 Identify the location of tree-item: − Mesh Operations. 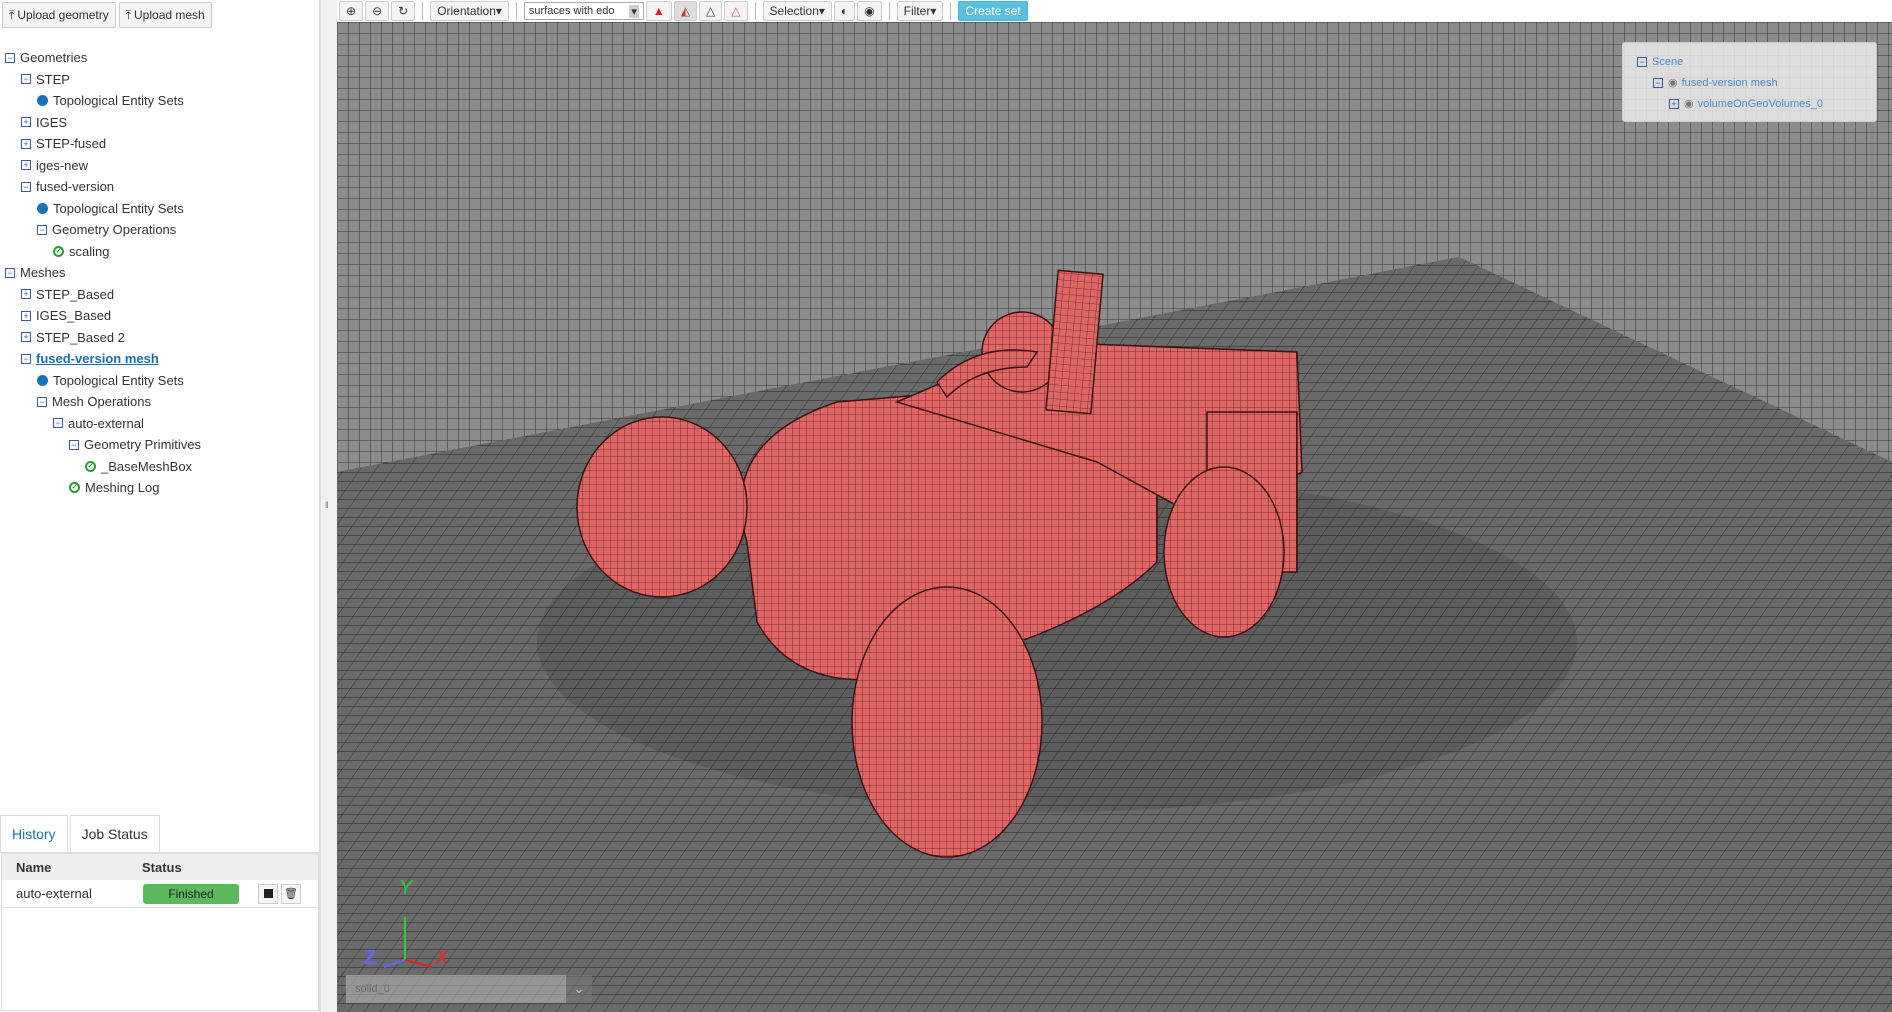
(159, 402).